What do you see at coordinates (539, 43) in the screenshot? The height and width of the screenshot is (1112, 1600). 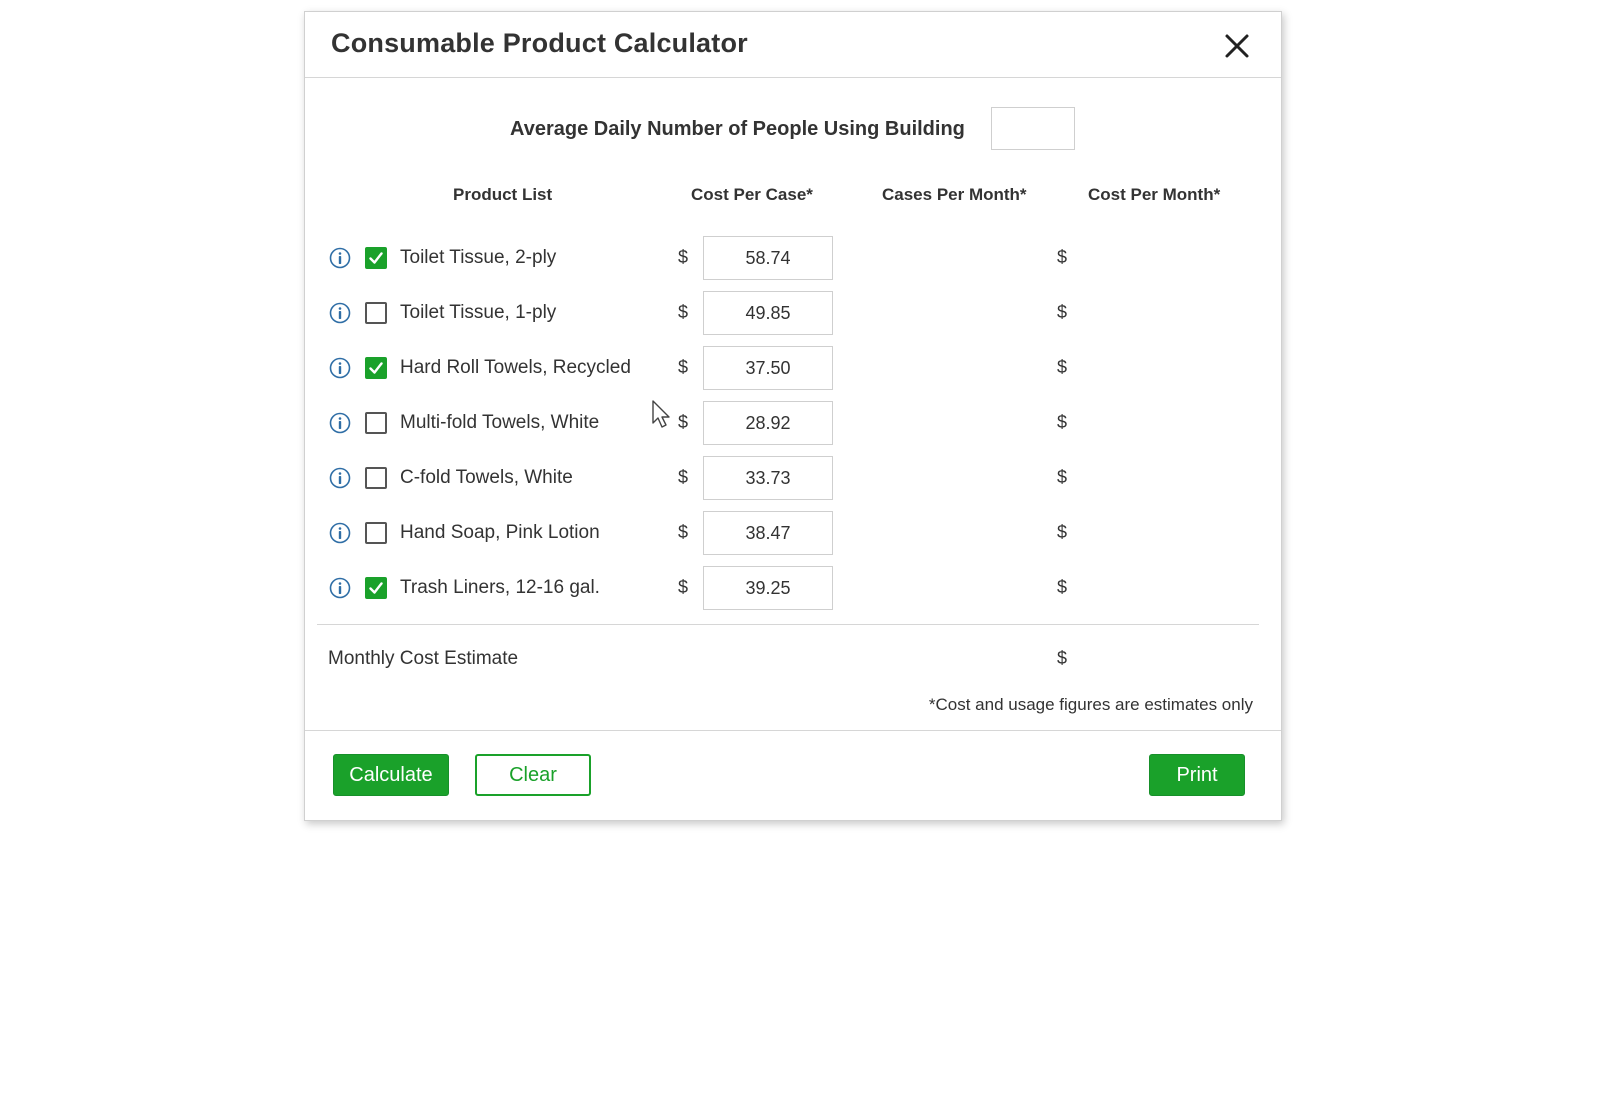 I see `dialog-title: Consumable Product Calculator` at bounding box center [539, 43].